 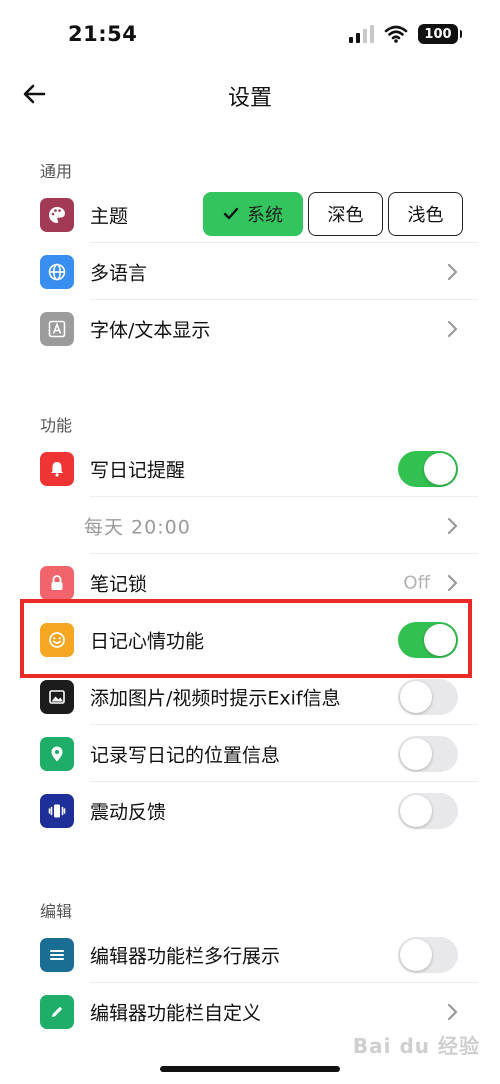 What do you see at coordinates (57, 271) in the screenshot?
I see `globe-icon` at bounding box center [57, 271].